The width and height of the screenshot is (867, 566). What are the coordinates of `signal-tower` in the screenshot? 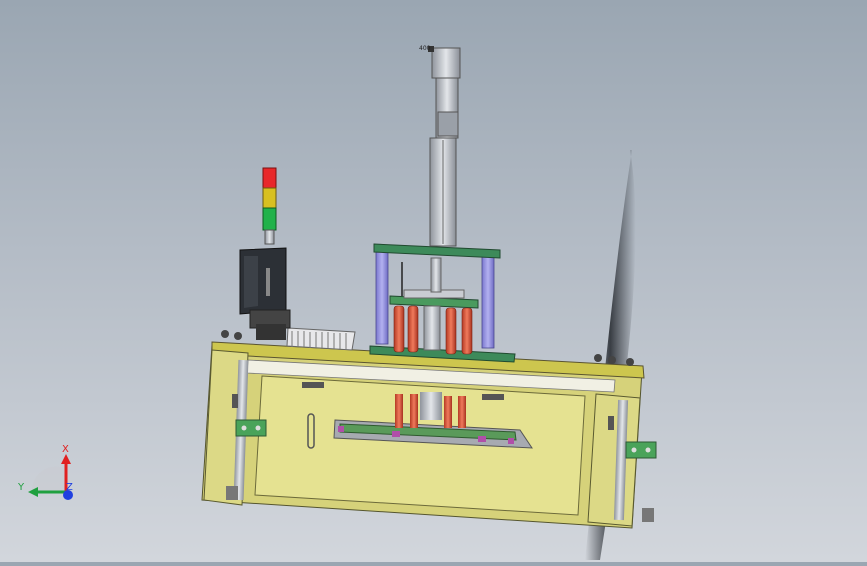 It's located at (269, 206).